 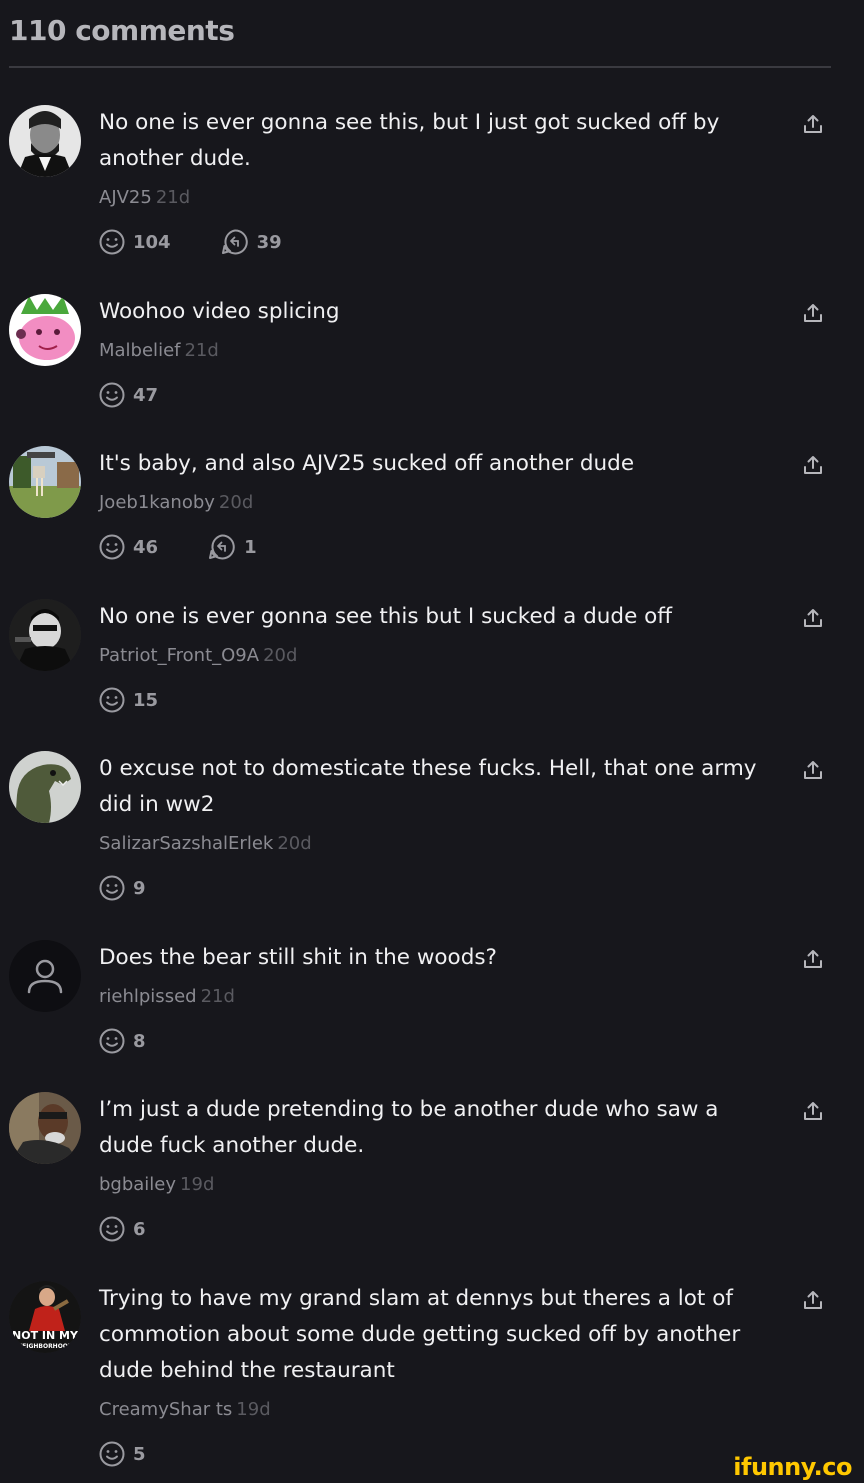 I want to click on reply-button: 39, so click(x=251, y=242).